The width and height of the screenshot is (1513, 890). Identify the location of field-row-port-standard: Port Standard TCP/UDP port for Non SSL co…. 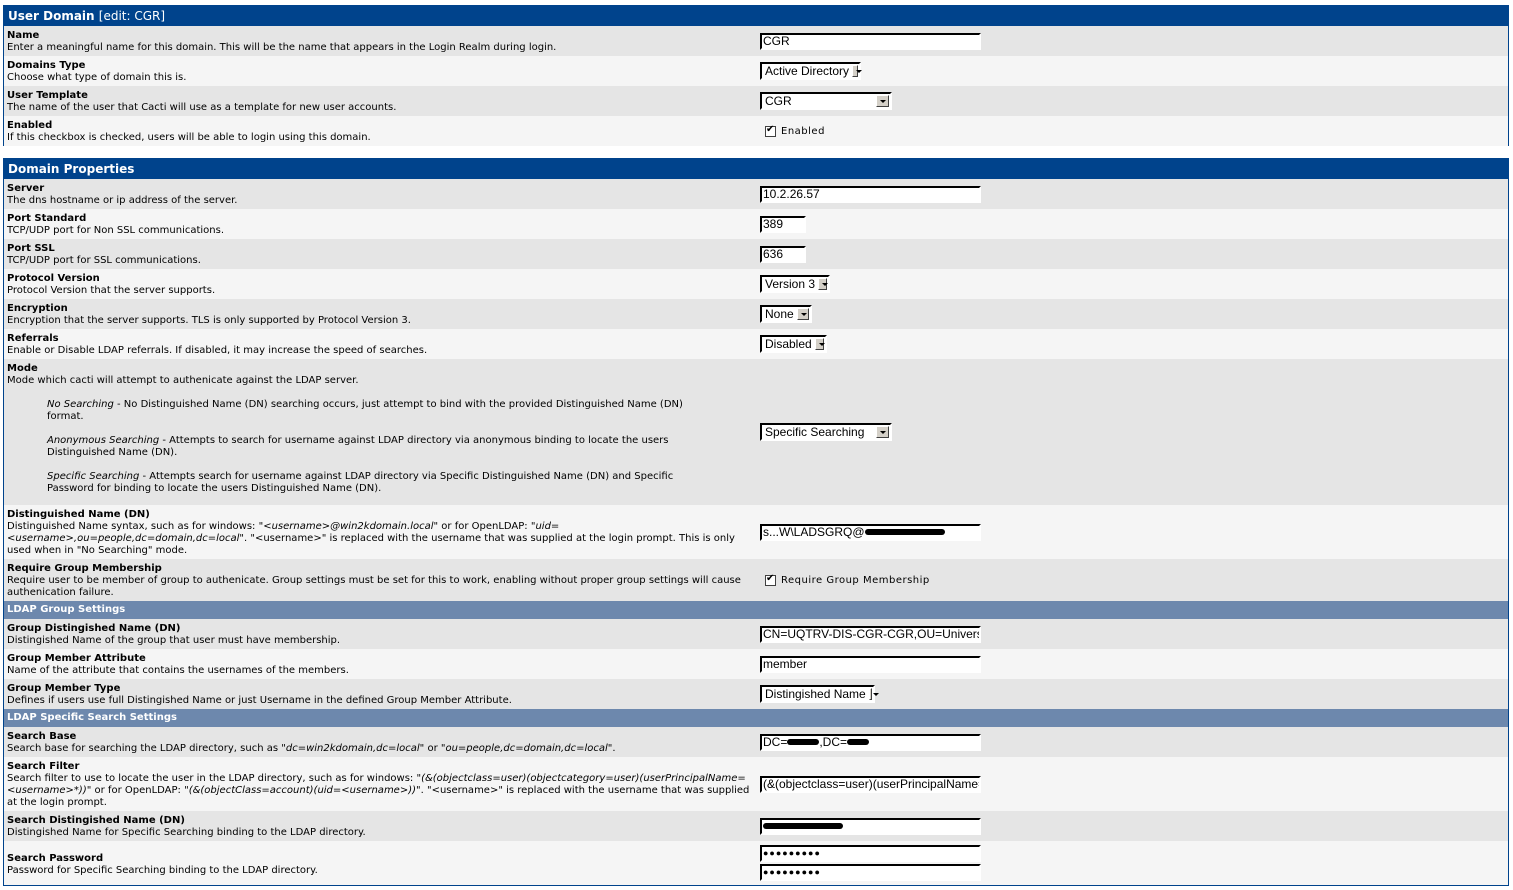
(756, 224).